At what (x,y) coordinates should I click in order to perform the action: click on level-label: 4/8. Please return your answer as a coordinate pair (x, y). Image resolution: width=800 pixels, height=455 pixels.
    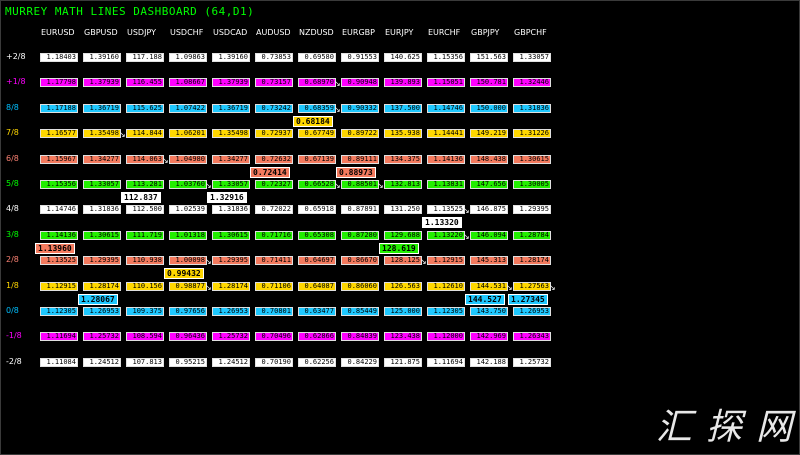
    Looking at the image, I should click on (12, 209).